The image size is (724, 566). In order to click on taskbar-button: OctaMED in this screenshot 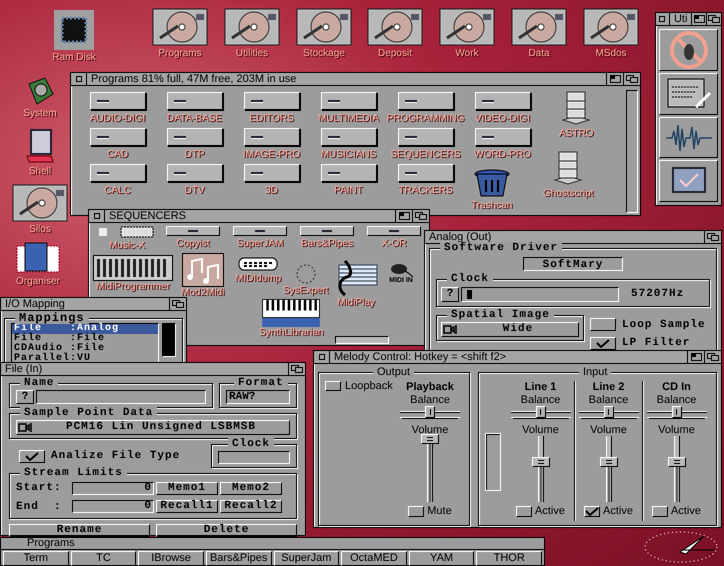, I will do `click(374, 558)`.